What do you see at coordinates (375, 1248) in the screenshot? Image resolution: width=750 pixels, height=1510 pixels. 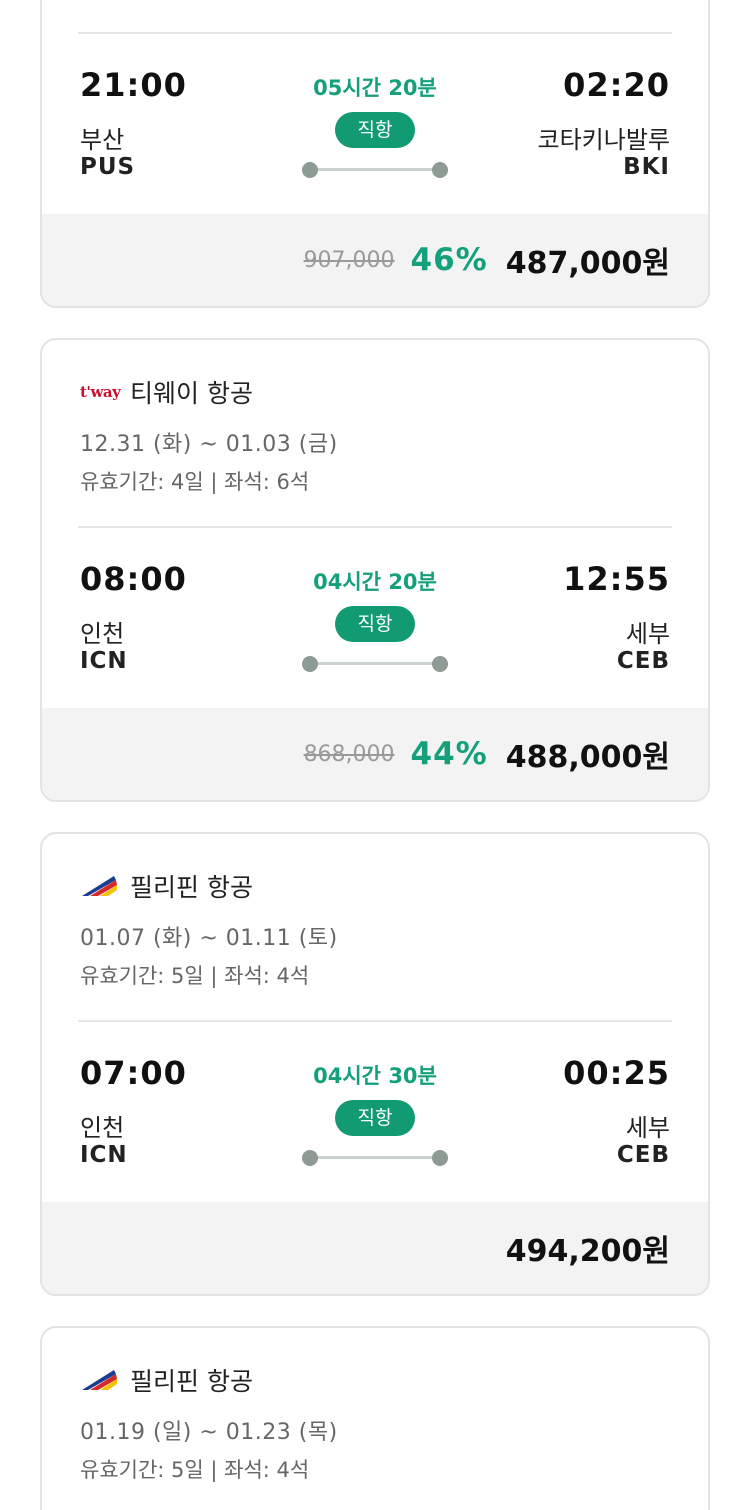 I see `price-bar: 494,200원` at bounding box center [375, 1248].